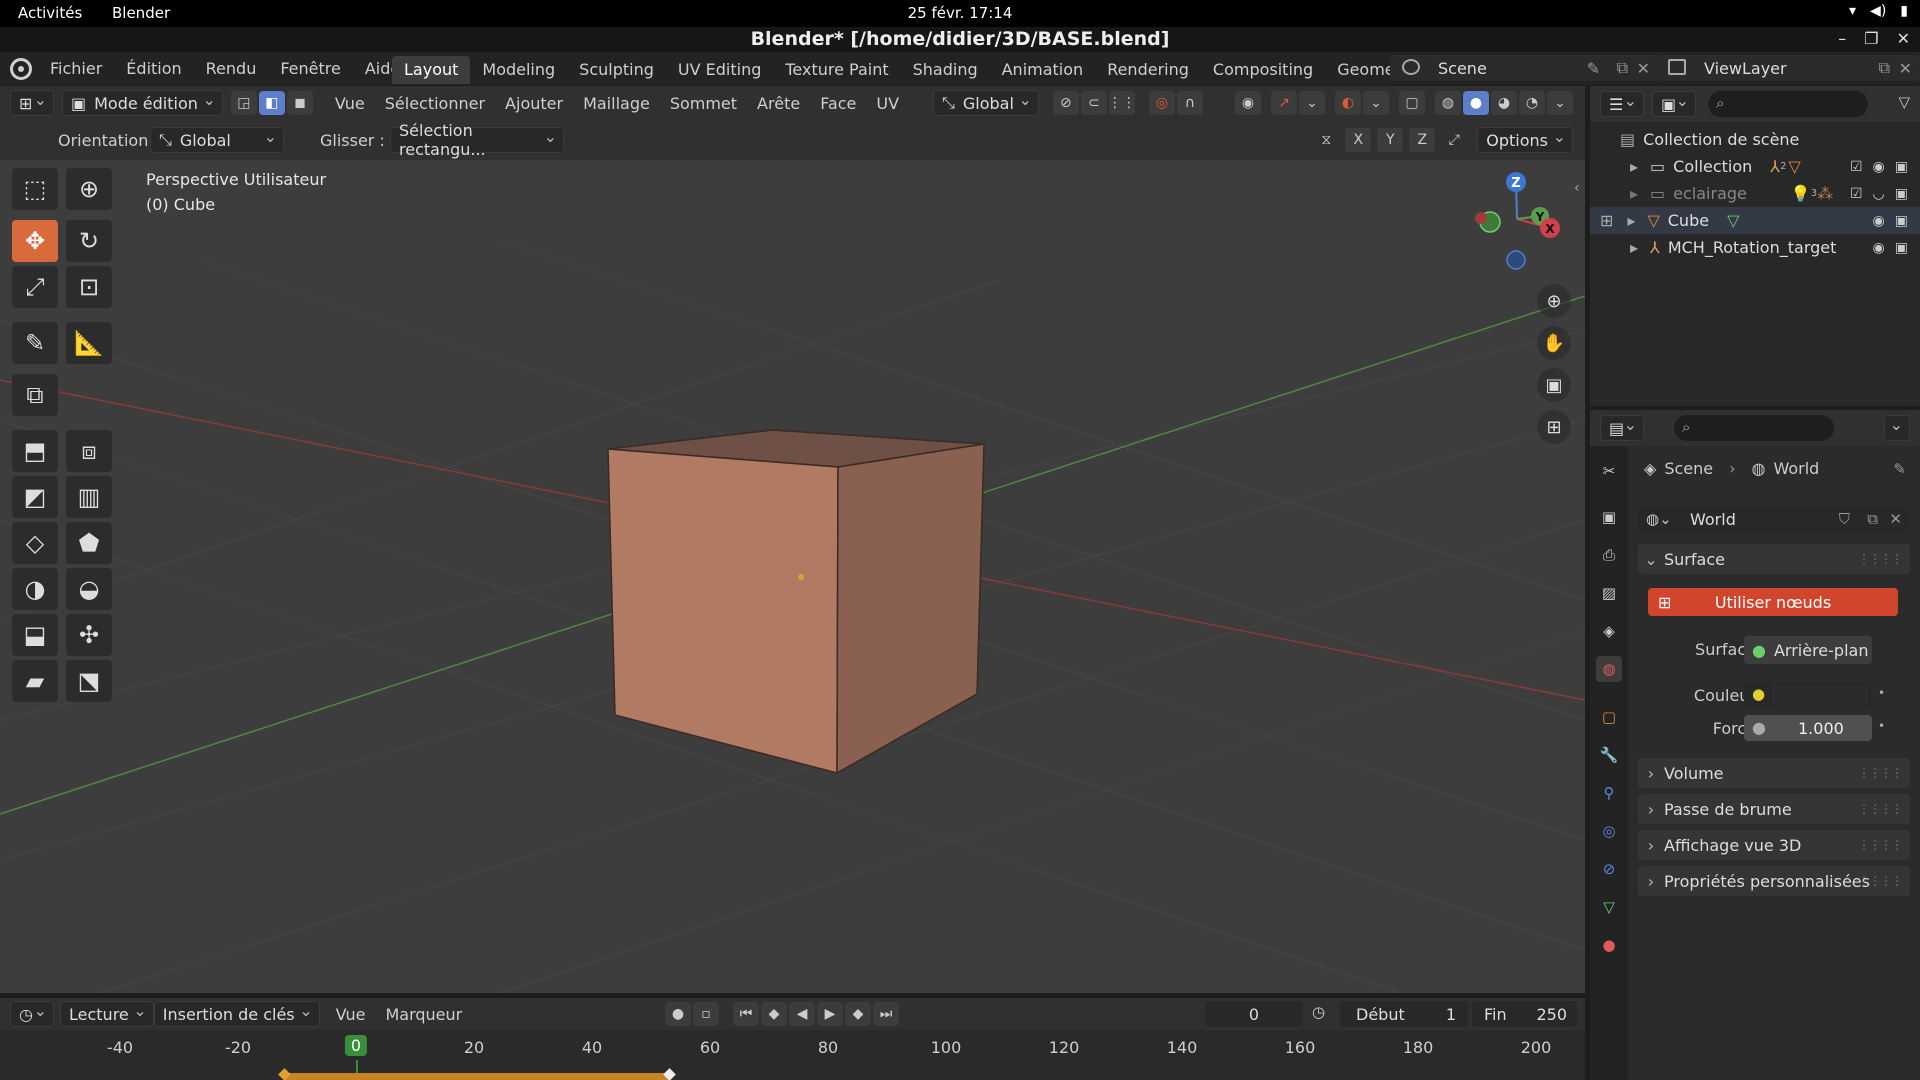  Describe the element at coordinates (910, 609) in the screenshot. I see `cube-side-face` at that location.